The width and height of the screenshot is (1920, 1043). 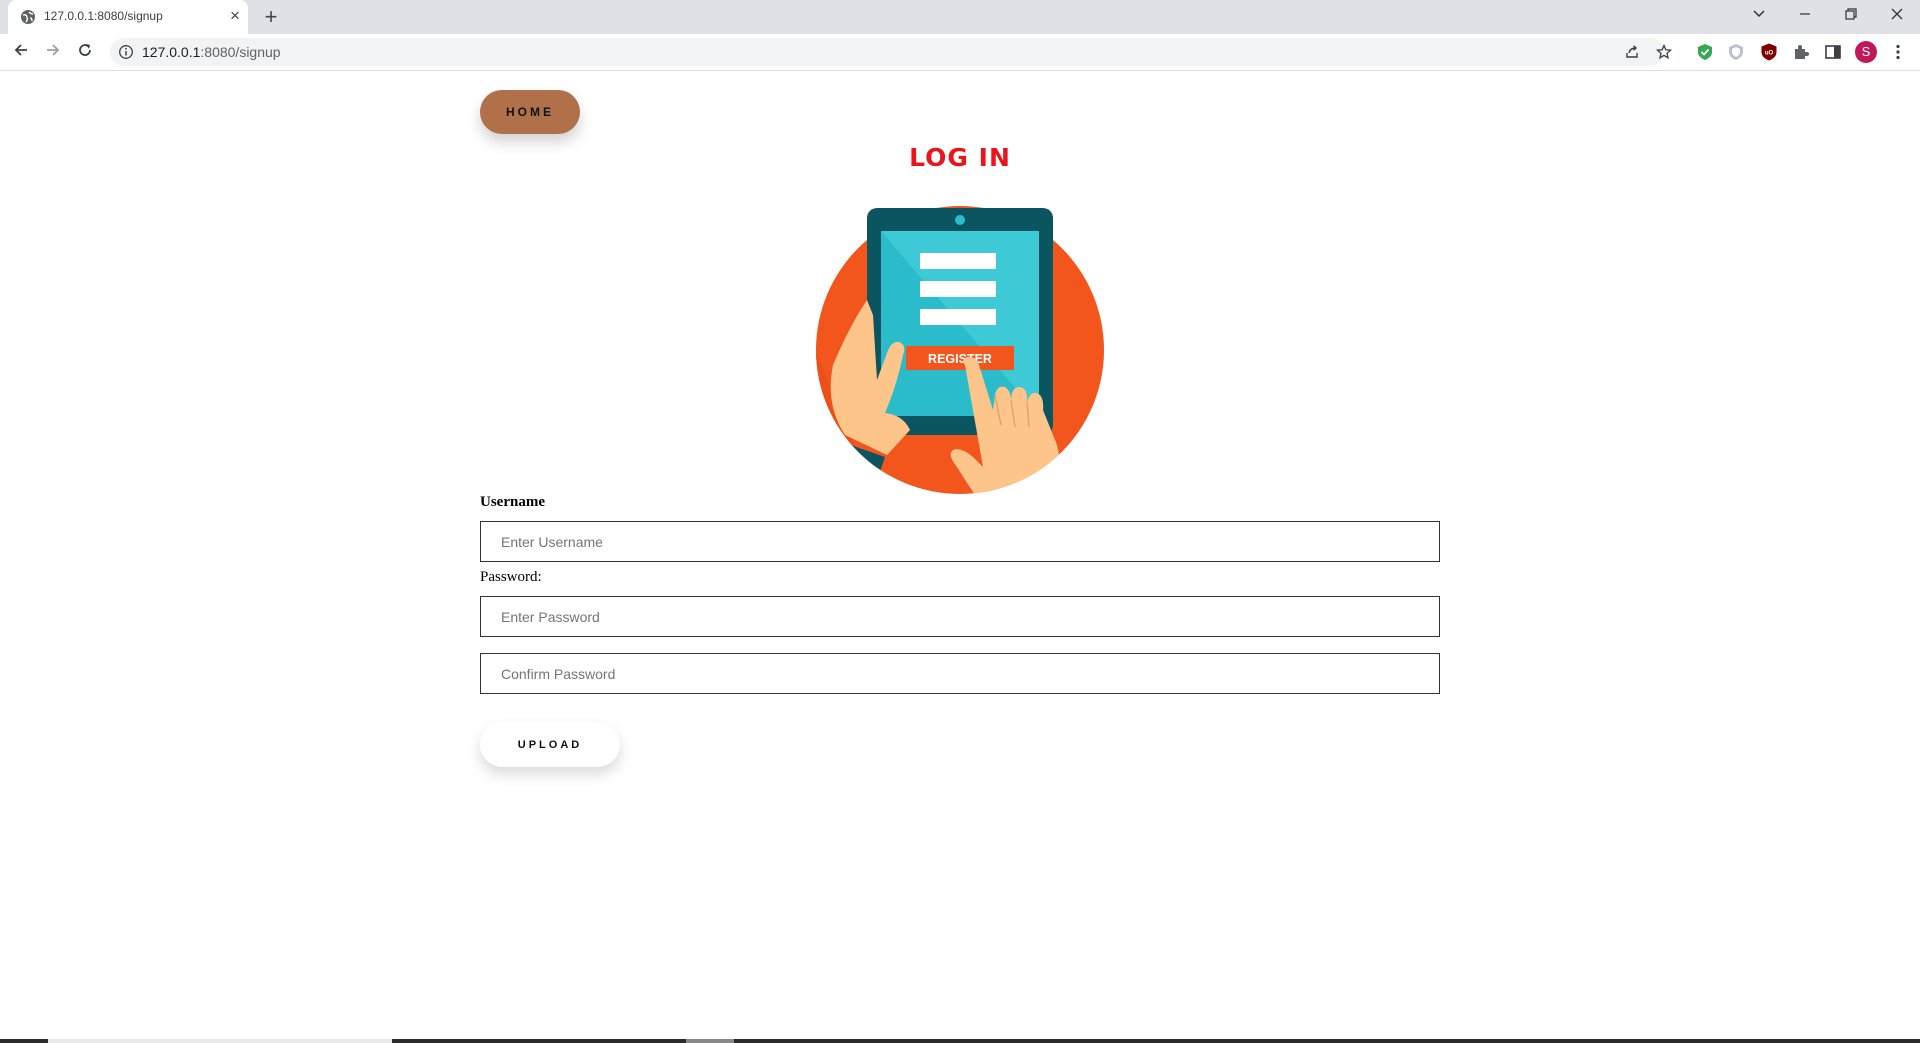 I want to click on upload-button: UPLOAD, so click(x=550, y=744).